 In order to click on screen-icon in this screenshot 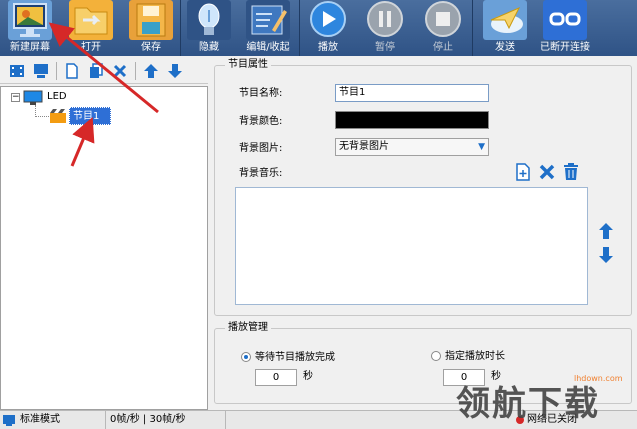, I will do `click(41, 71)`.